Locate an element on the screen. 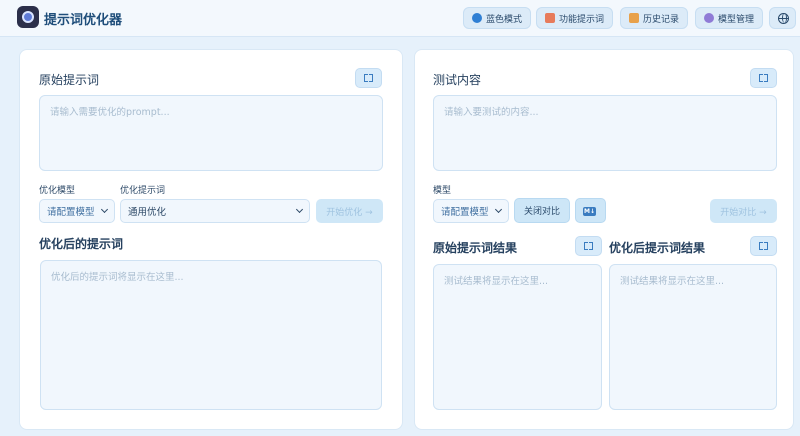 The image size is (800, 436). test-model-select: 请配置模型 is located at coordinates (471, 211).